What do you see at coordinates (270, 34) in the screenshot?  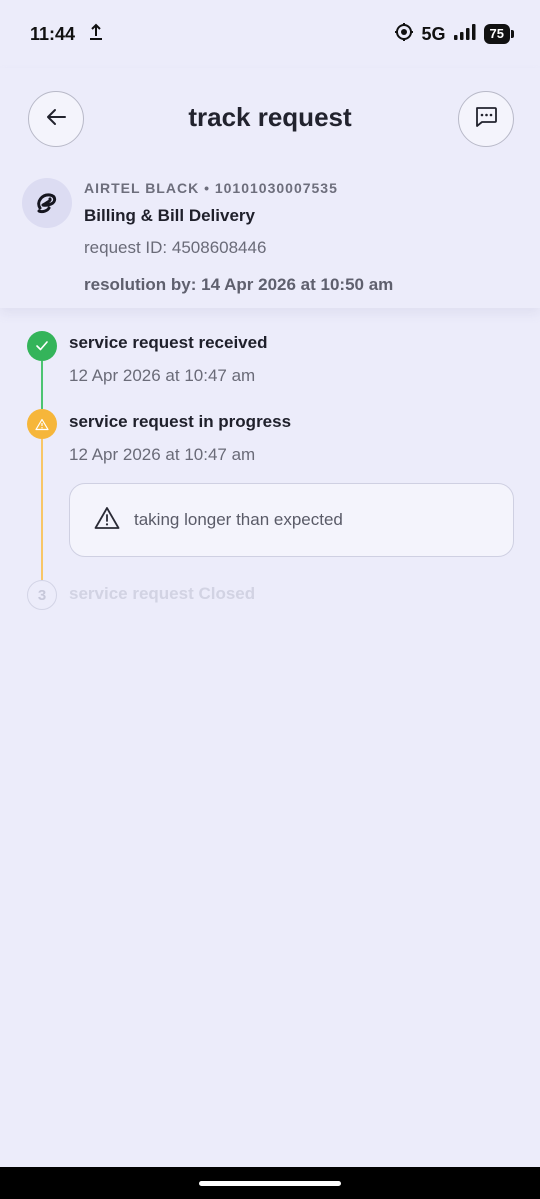 I see `status-bar: 11:44 5G 75` at bounding box center [270, 34].